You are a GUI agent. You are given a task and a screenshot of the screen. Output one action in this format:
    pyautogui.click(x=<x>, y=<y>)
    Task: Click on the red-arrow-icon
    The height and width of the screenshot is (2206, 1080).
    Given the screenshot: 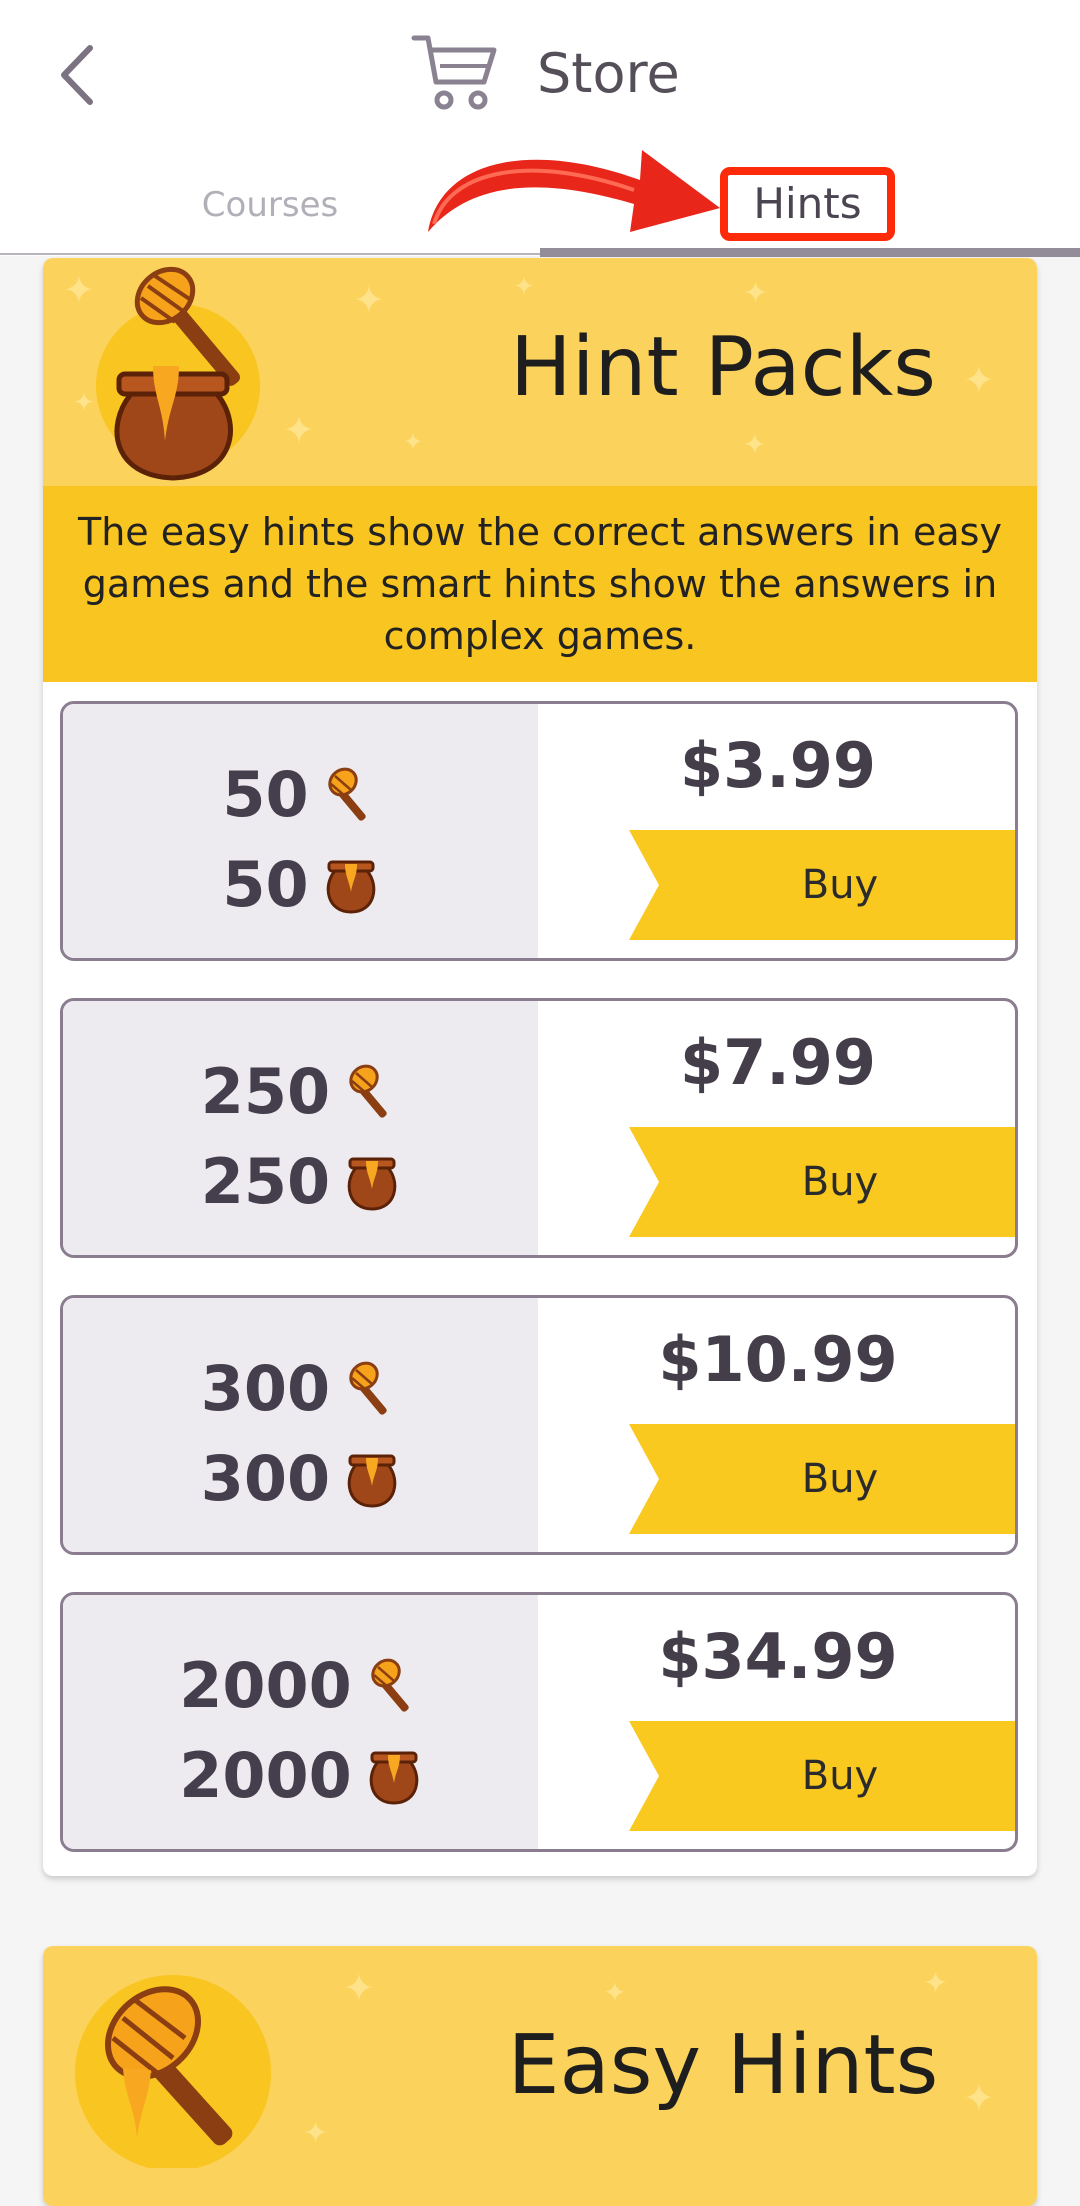 What is the action you would take?
    pyautogui.click(x=574, y=191)
    